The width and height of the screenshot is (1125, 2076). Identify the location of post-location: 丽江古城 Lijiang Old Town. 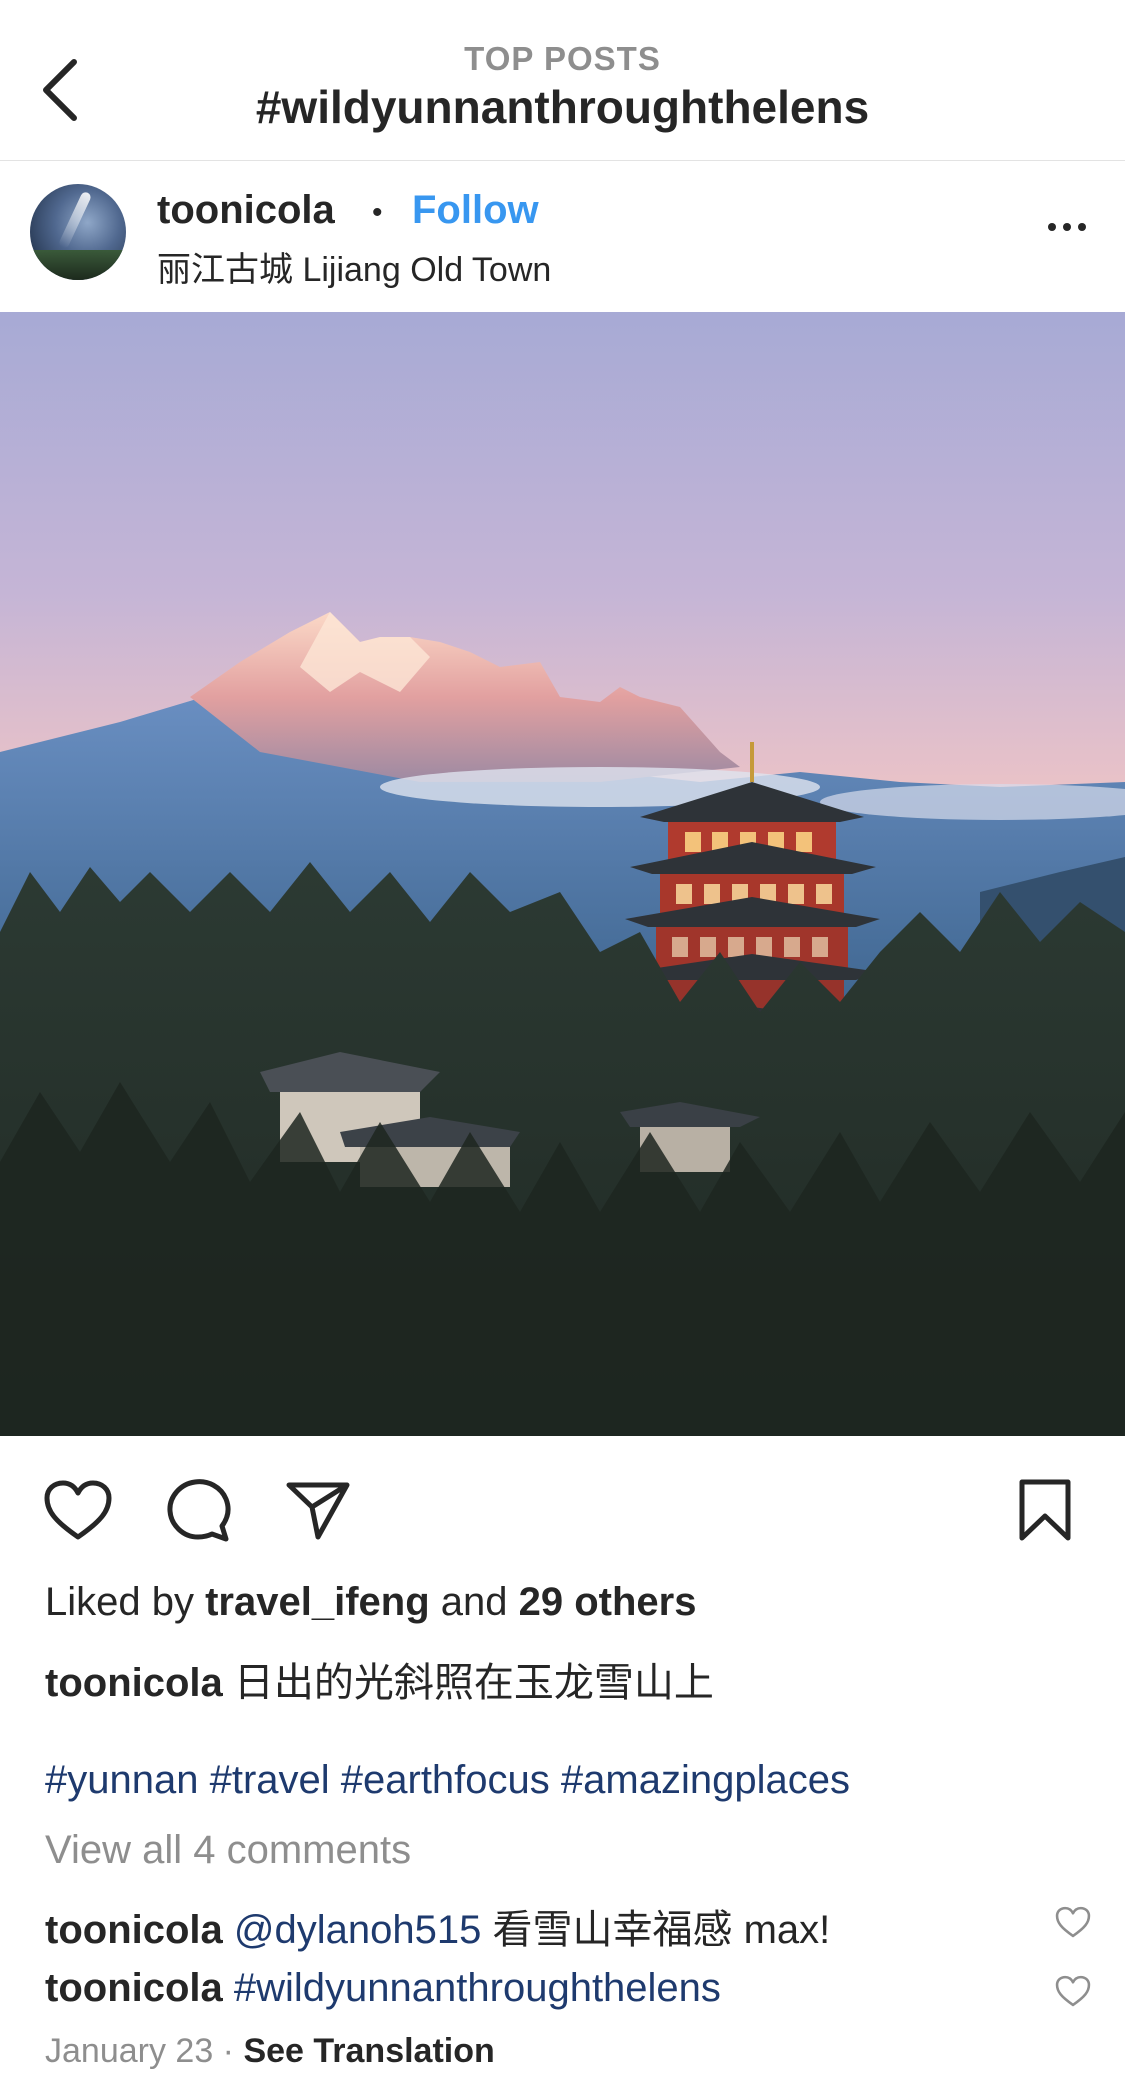
(354, 266).